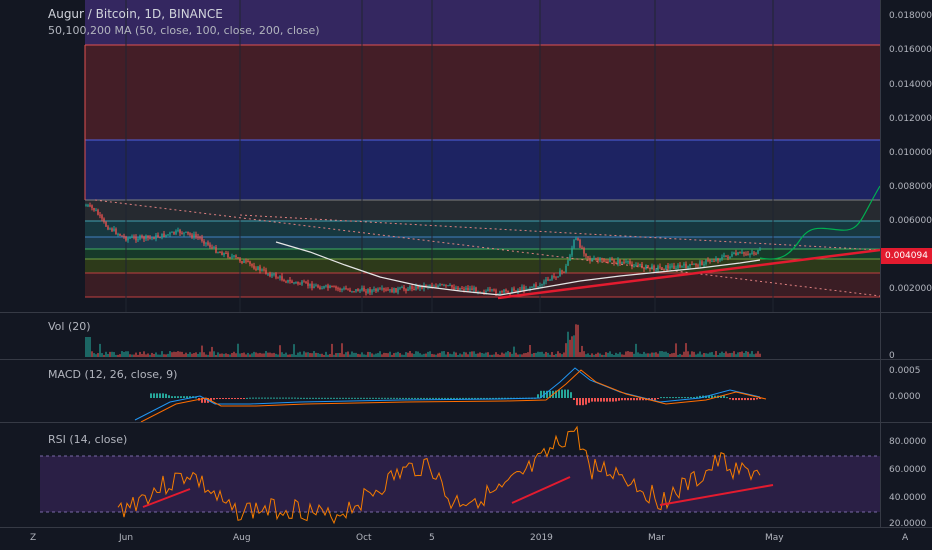 Image resolution: width=932 pixels, height=550 pixels. What do you see at coordinates (440, 336) in the screenshot?
I see `volume-pane: Vol (20)` at bounding box center [440, 336].